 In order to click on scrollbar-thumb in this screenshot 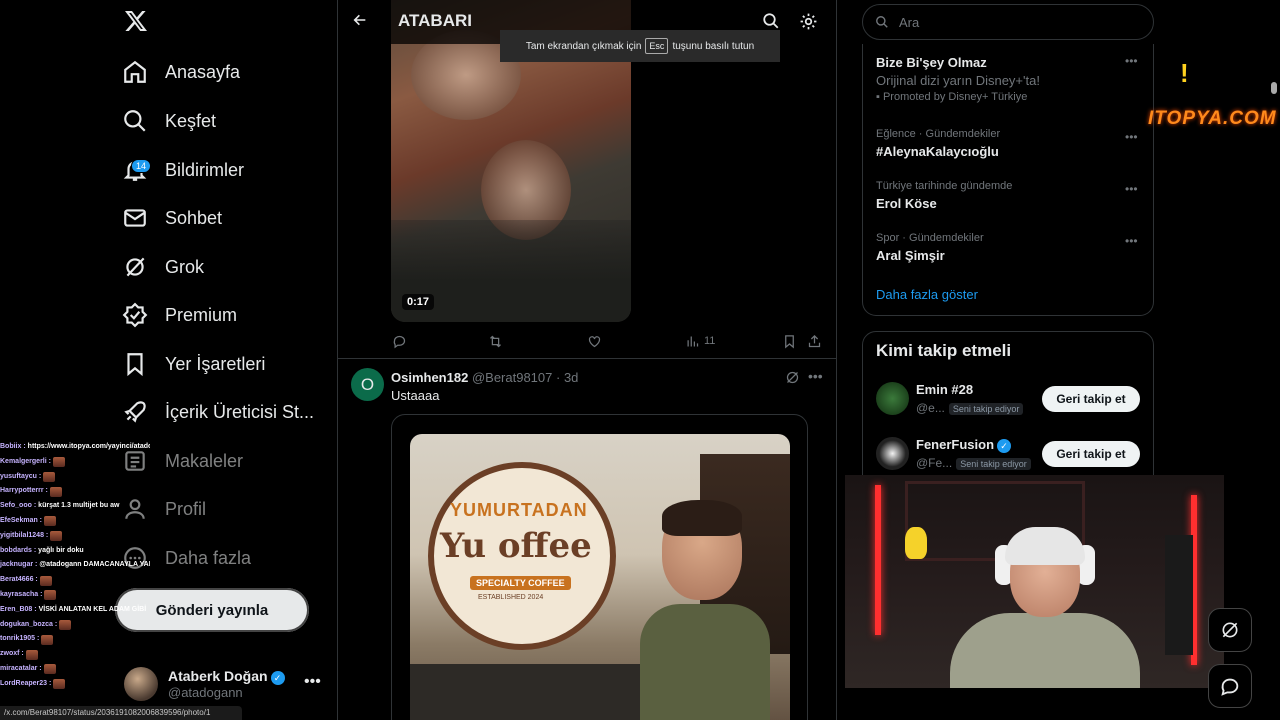, I will do `click(1274, 88)`.